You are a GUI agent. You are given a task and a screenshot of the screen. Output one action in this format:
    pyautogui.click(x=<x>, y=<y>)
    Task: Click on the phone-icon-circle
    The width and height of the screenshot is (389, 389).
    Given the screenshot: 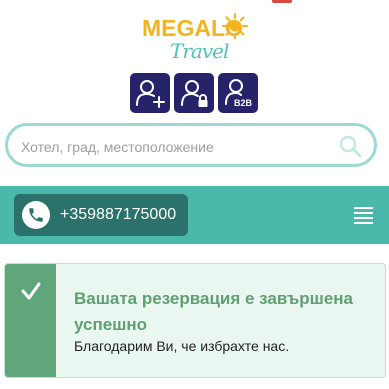 What is the action you would take?
    pyautogui.click(x=36, y=215)
    